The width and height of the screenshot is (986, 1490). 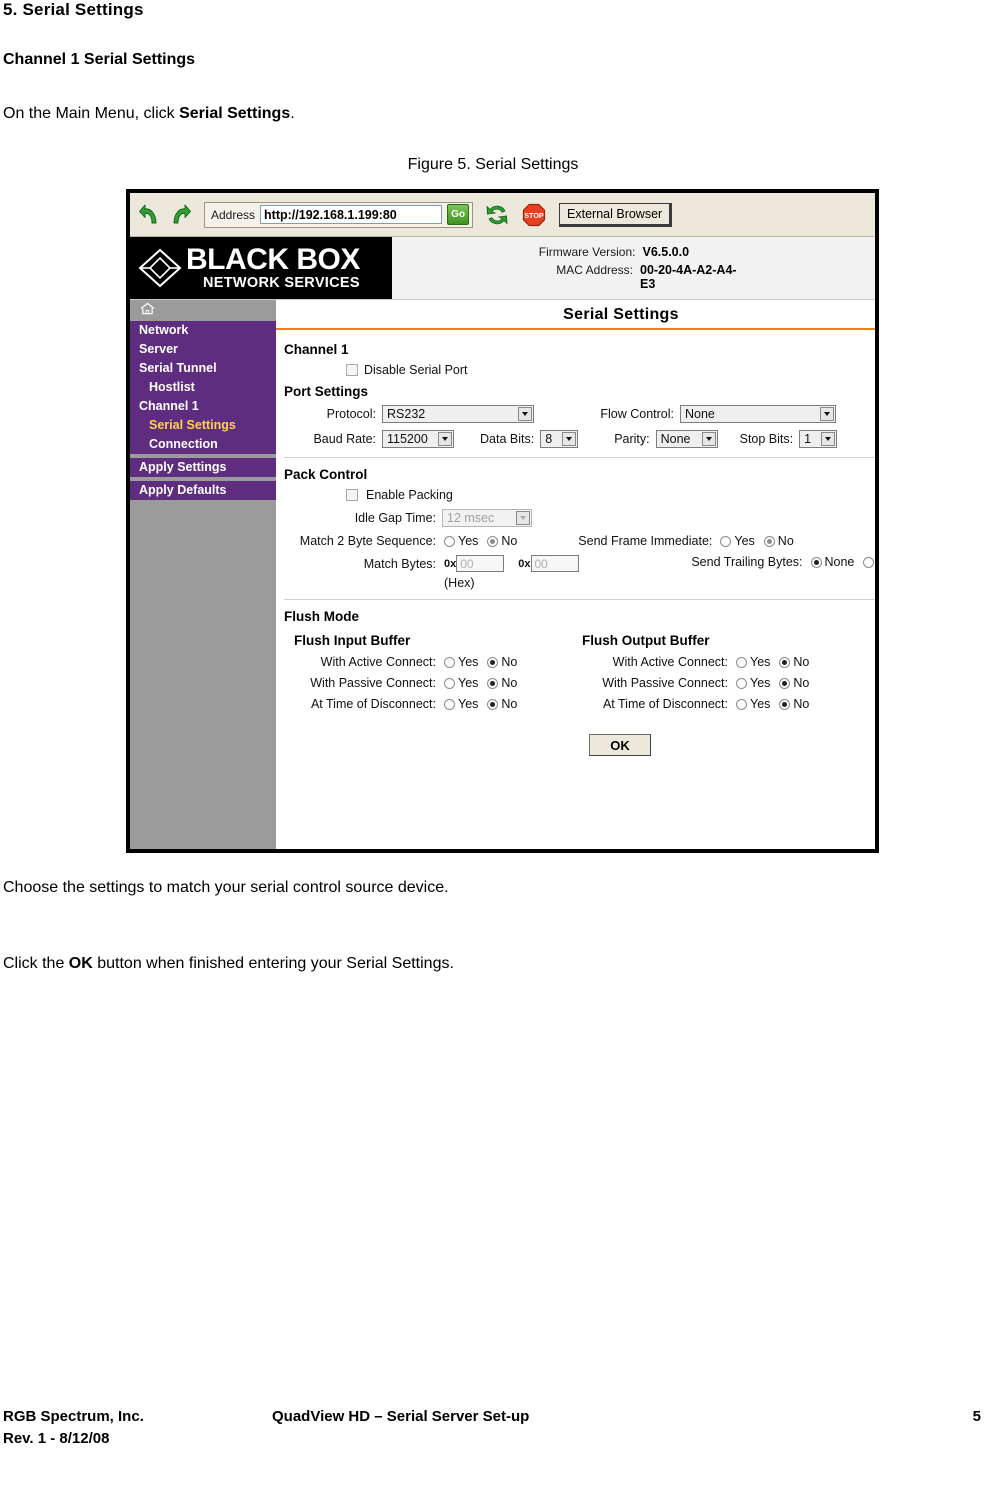 What do you see at coordinates (281, 283) in the screenshot?
I see `logo-sub-text: NETWORK SERVICES` at bounding box center [281, 283].